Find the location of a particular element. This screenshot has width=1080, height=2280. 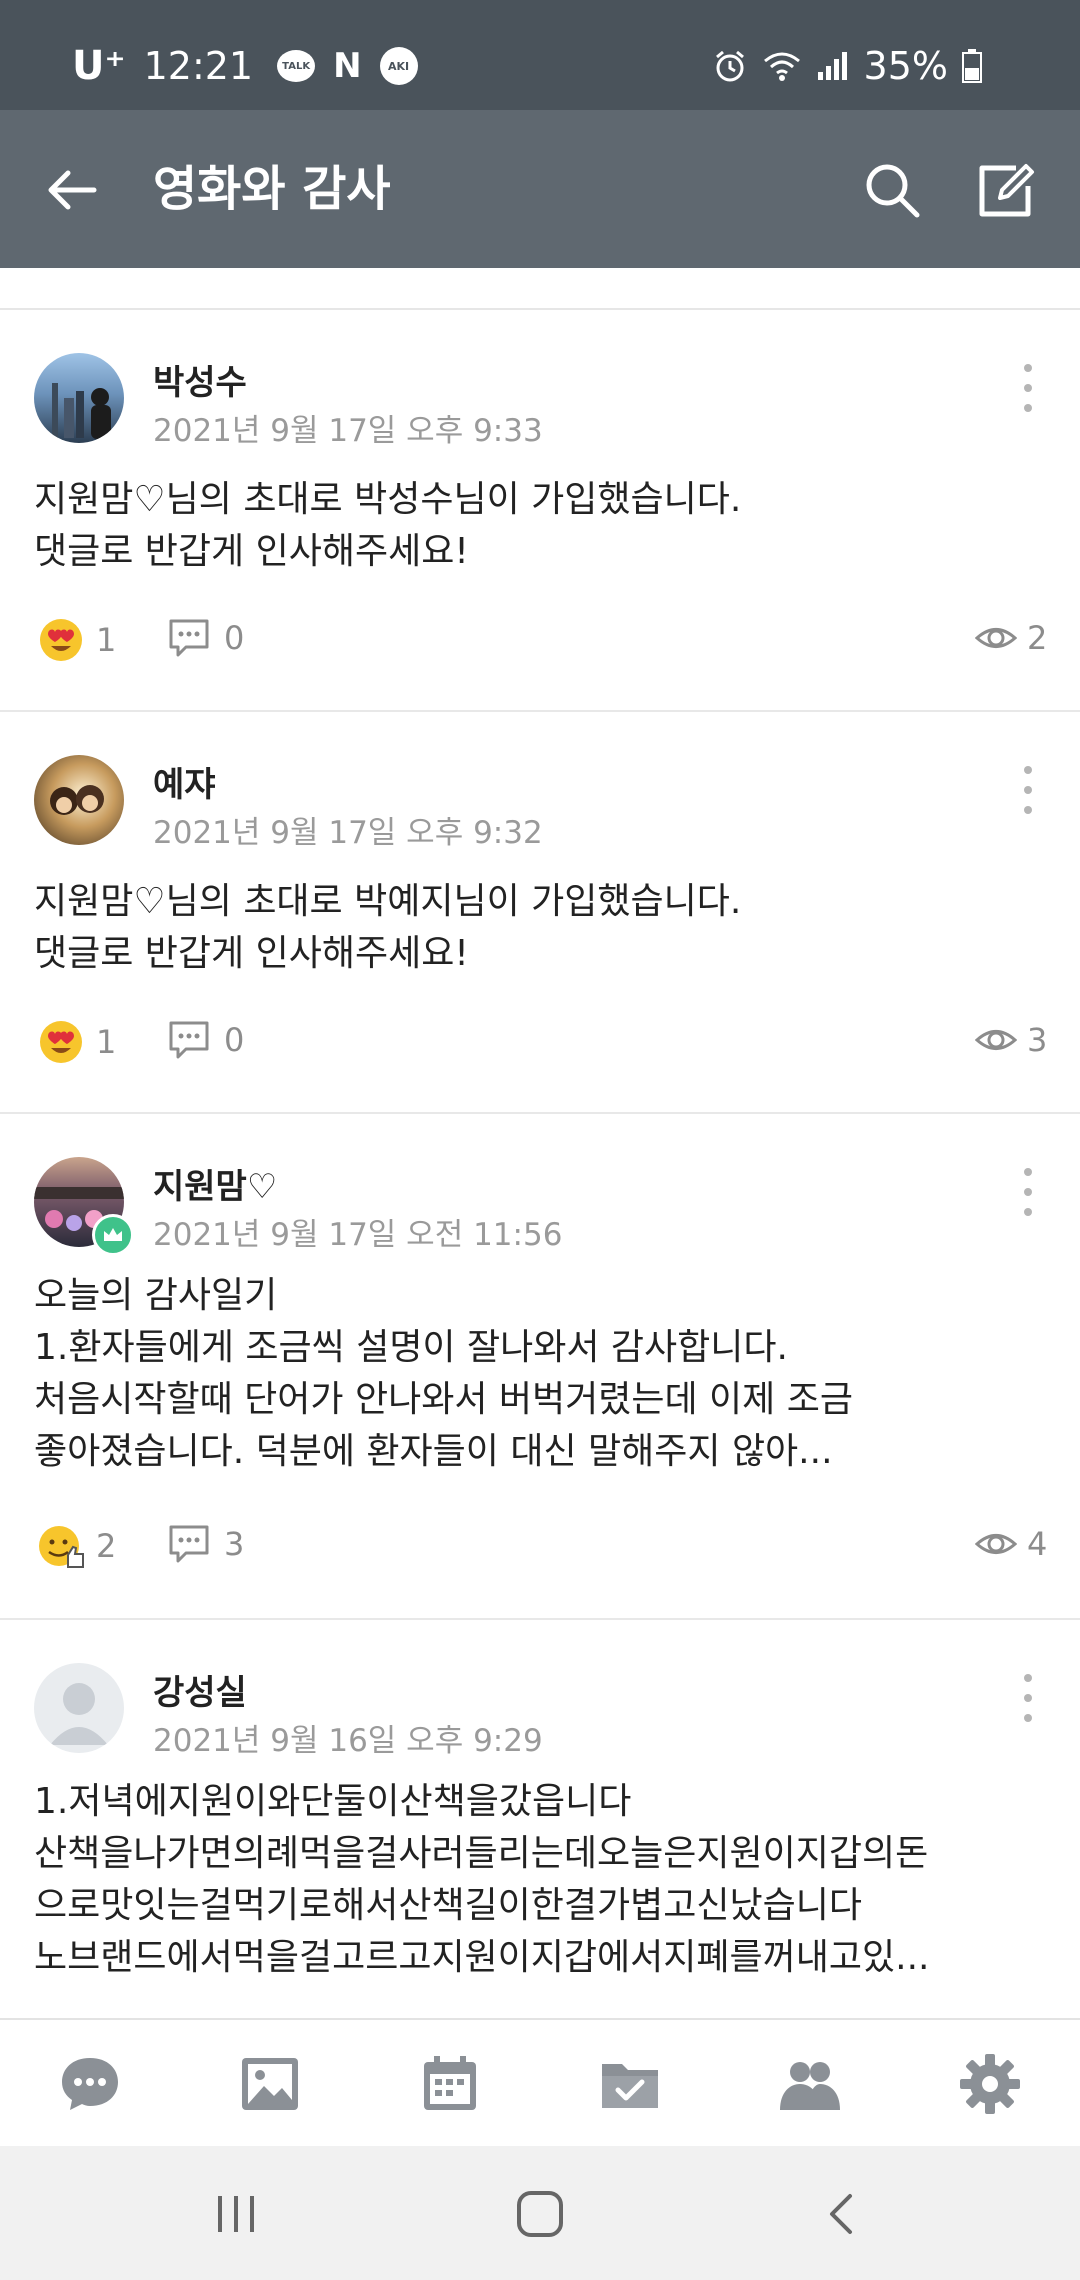

view-count: 4 is located at coordinates (1011, 1544).